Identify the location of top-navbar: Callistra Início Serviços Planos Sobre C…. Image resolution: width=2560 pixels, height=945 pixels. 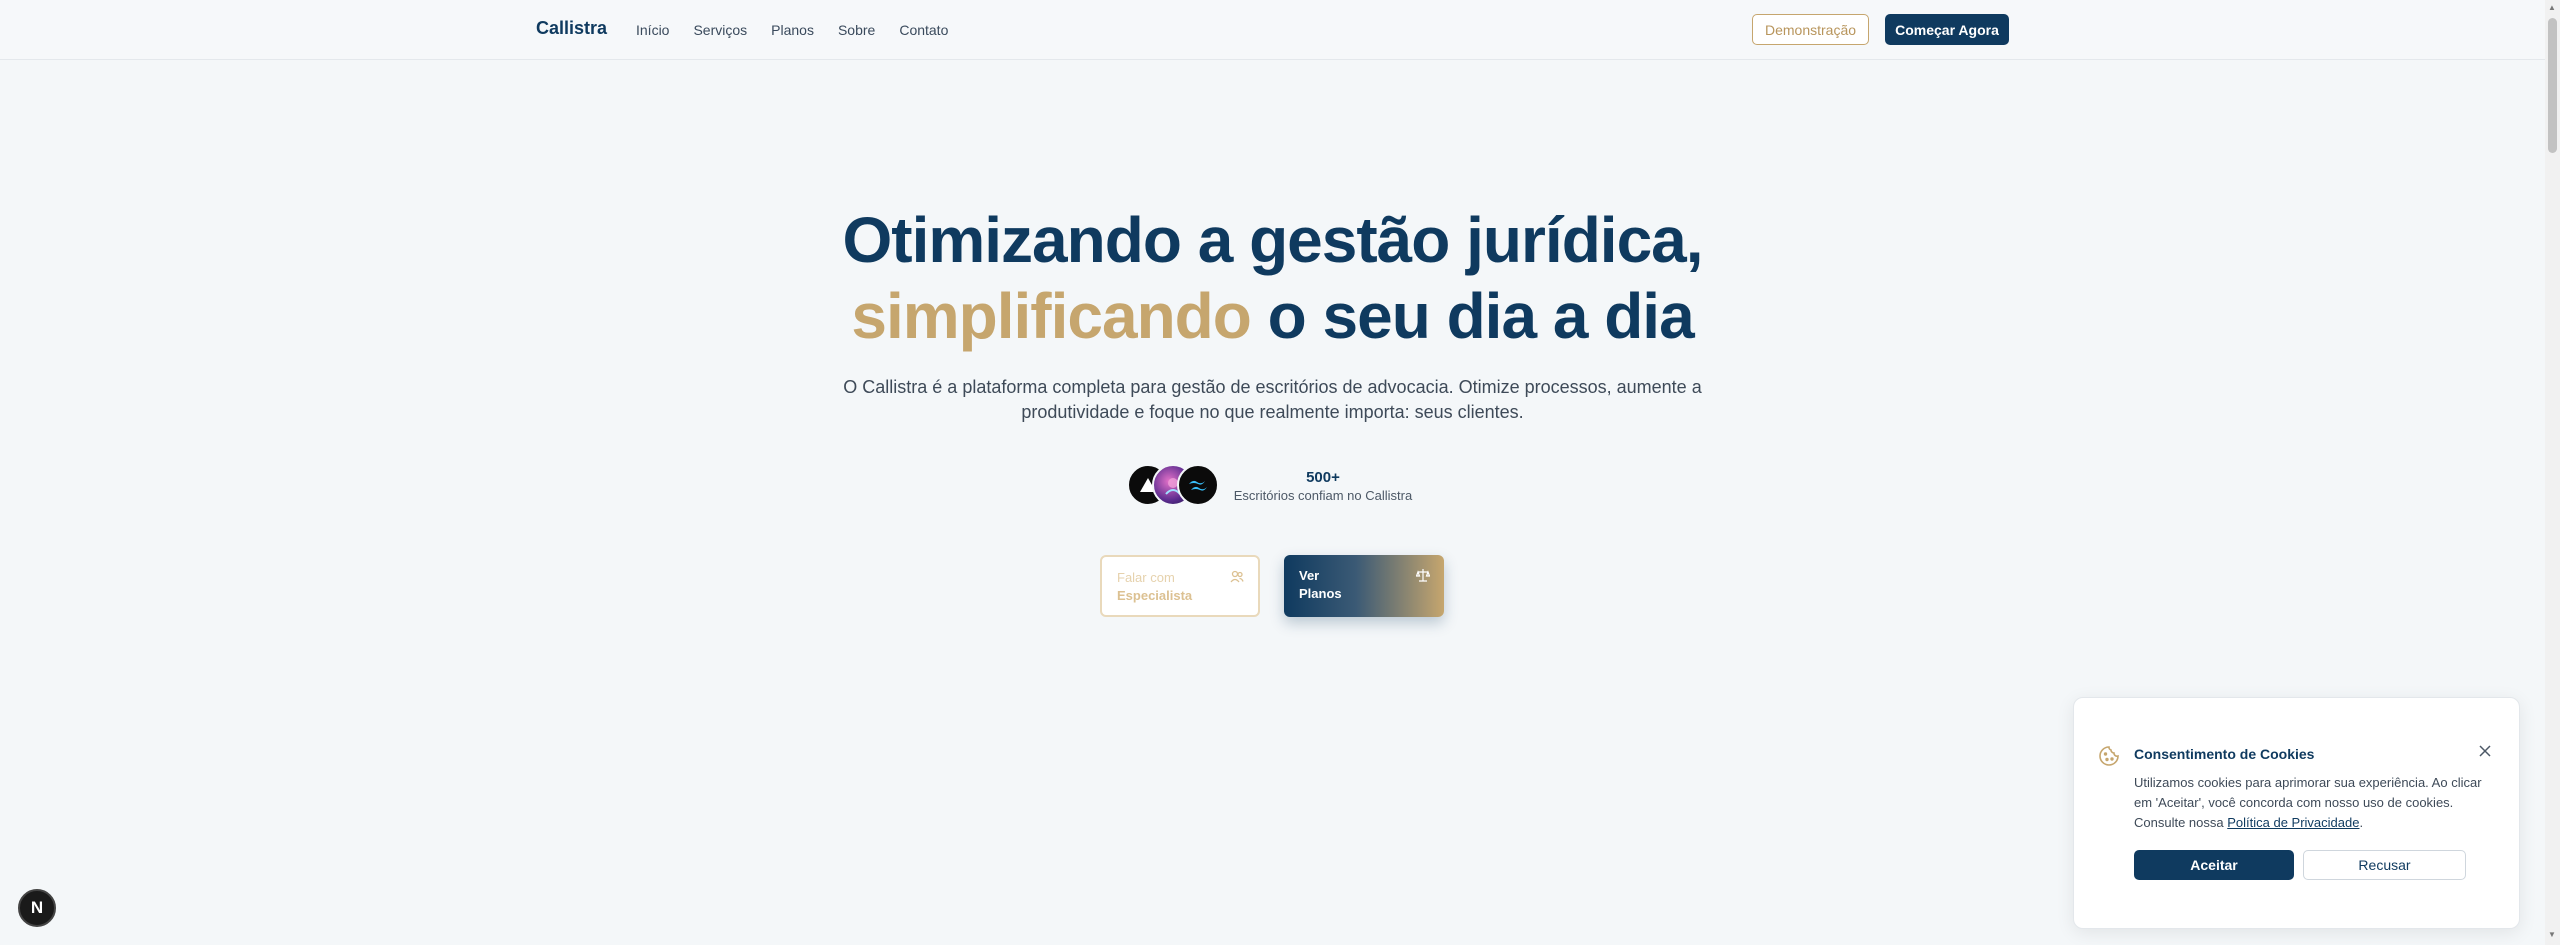
(1272, 30).